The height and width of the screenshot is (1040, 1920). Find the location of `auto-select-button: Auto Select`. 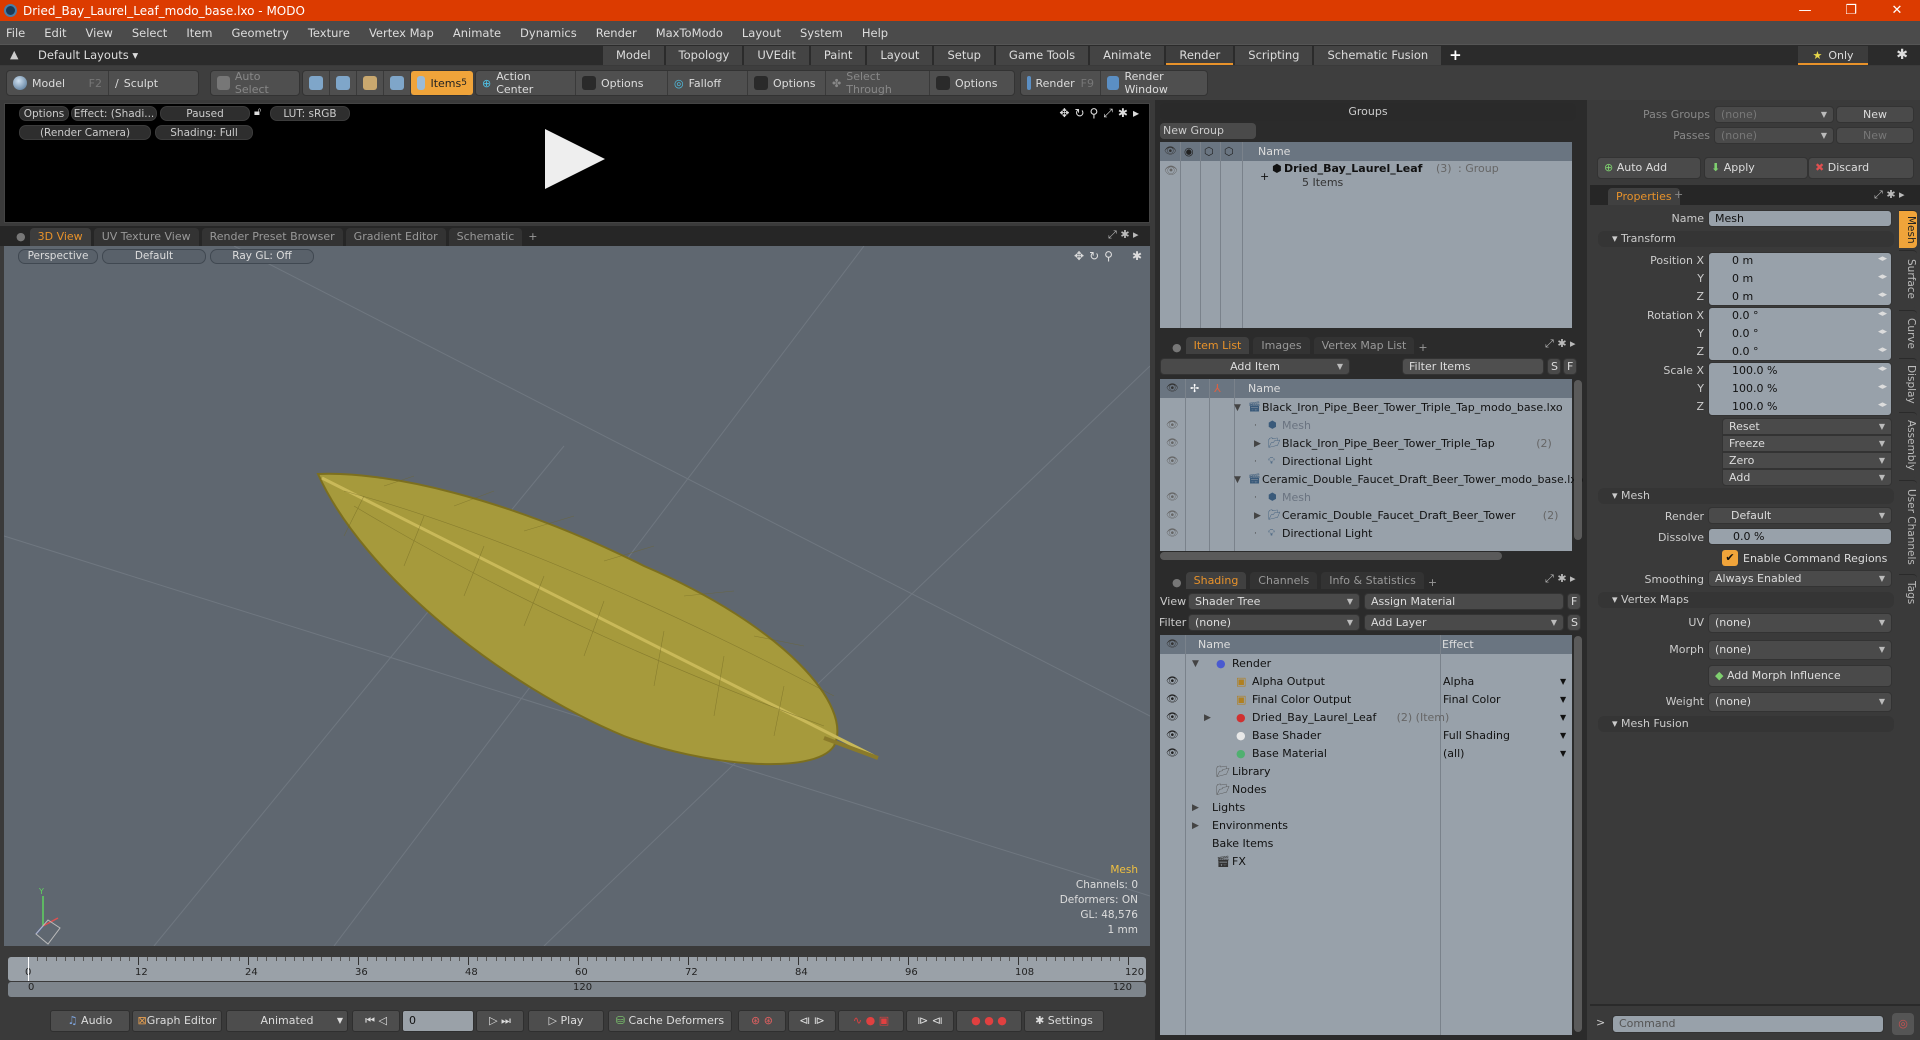

auto-select-button: Auto Select is located at coordinates (255, 83).